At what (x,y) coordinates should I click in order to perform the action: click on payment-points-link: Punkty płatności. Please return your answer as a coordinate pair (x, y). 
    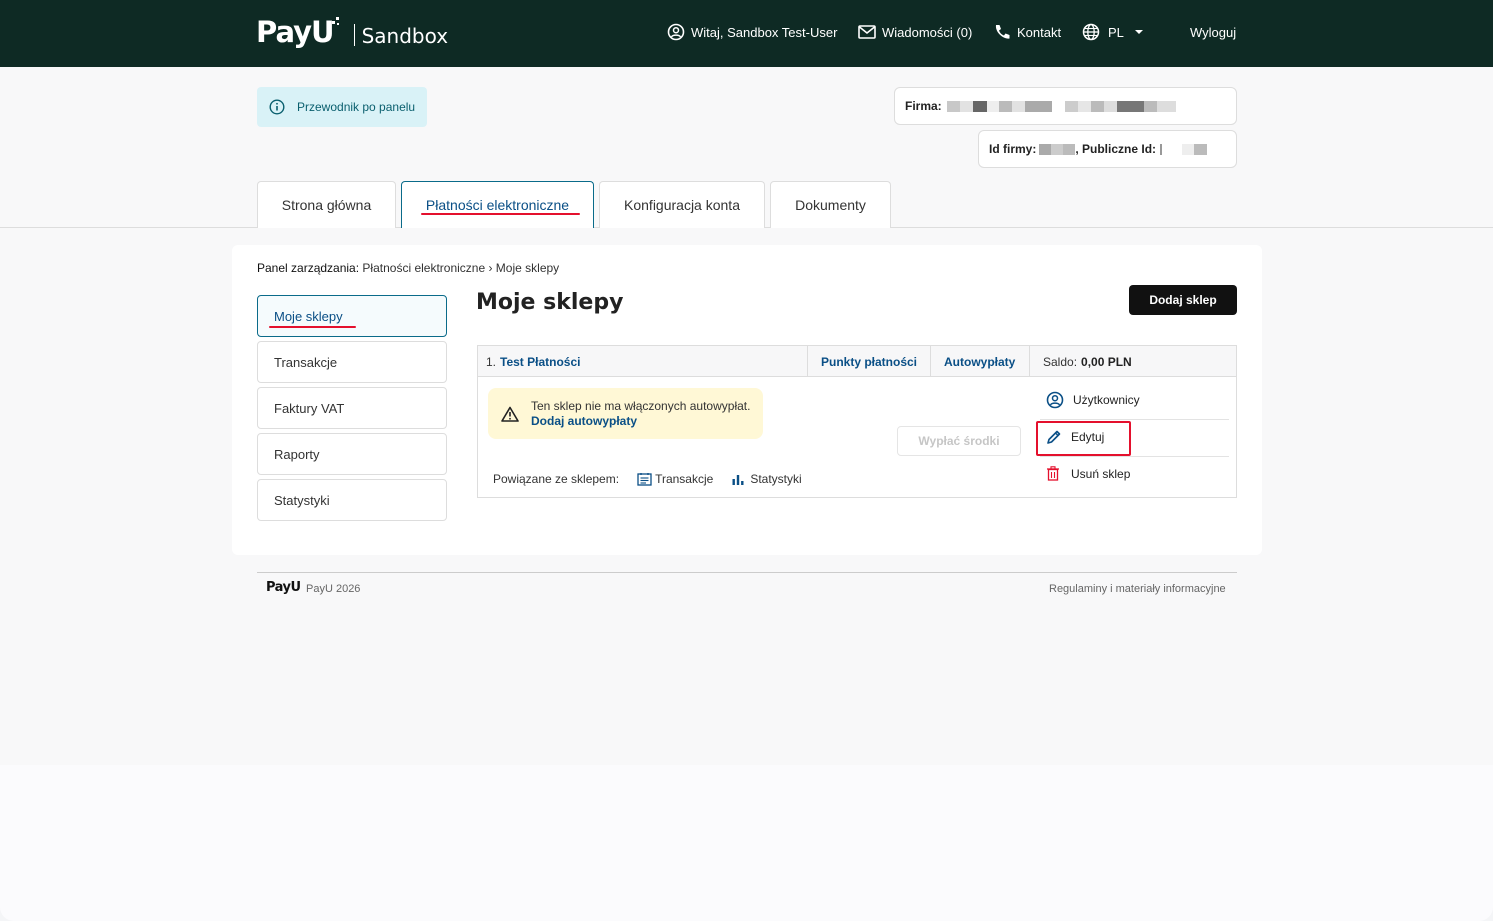
    Looking at the image, I should click on (869, 362).